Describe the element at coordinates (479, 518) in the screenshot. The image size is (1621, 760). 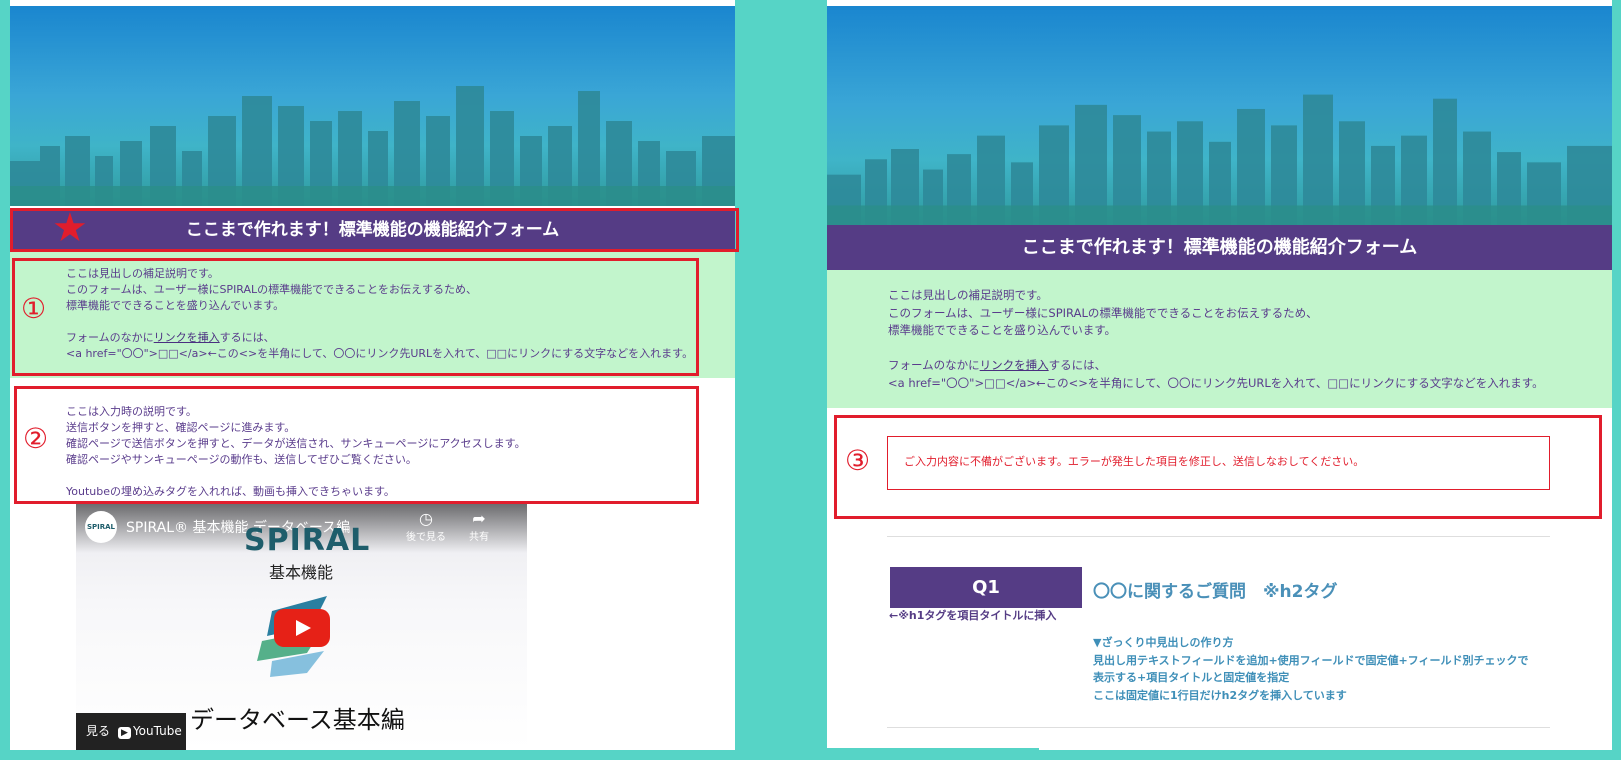
I see `share-arrow-icon: ➦` at that location.